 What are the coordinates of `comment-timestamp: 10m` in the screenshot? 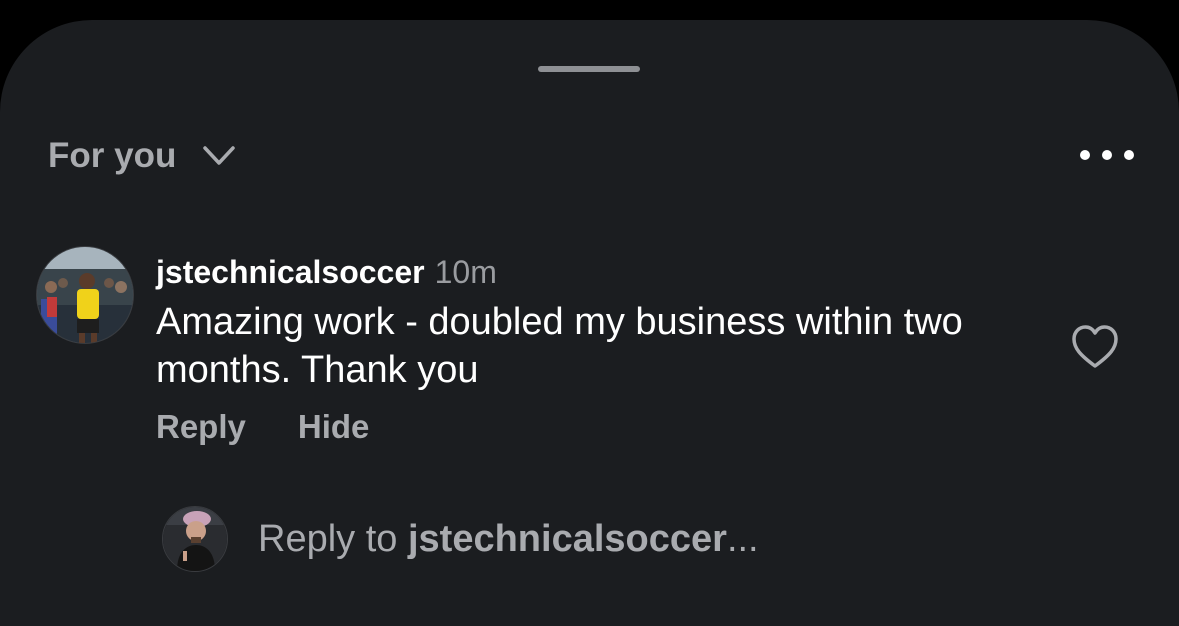 It's located at (465, 272).